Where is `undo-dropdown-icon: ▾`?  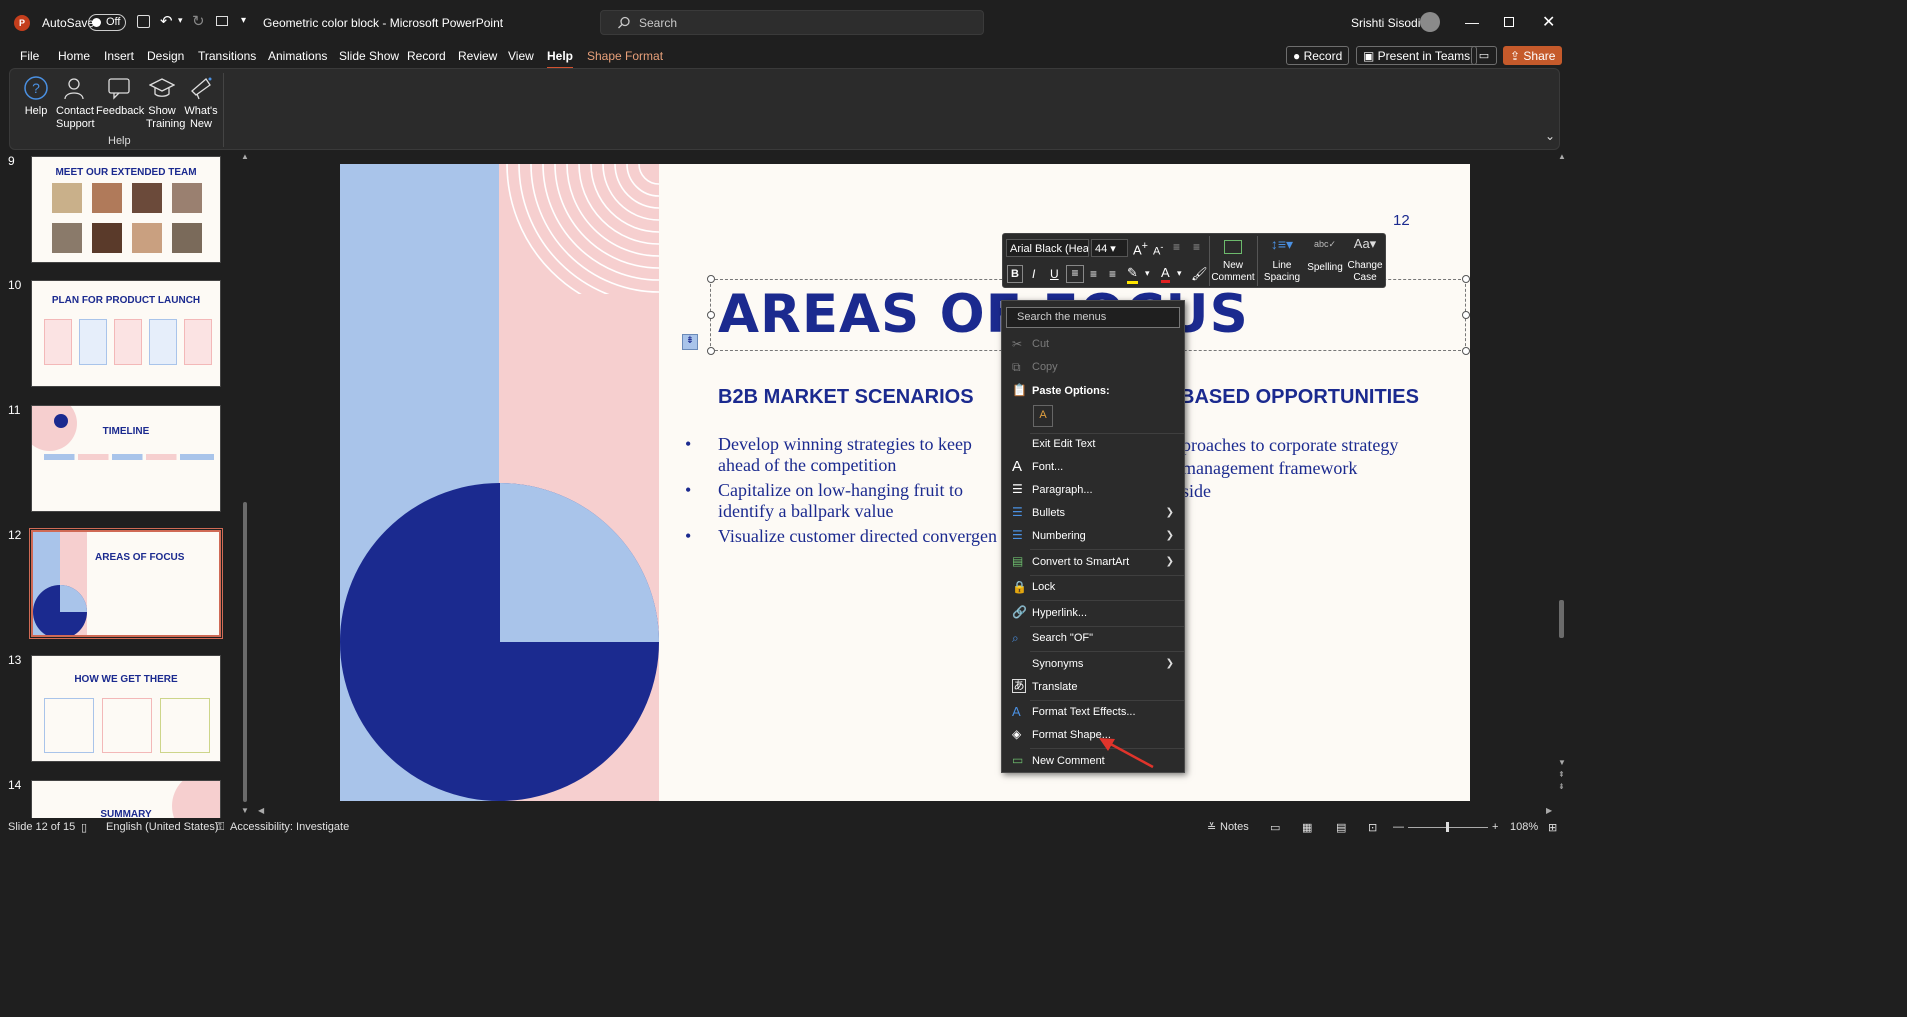 undo-dropdown-icon: ▾ is located at coordinates (180, 20).